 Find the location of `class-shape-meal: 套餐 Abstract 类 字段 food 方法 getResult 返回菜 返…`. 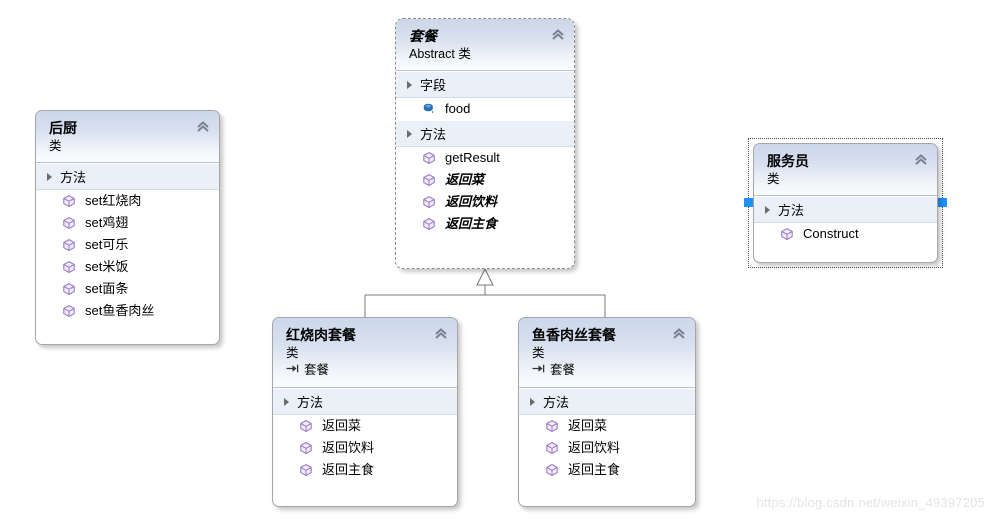

class-shape-meal: 套餐 Abstract 类 字段 food 方法 getResult 返回菜 返… is located at coordinates (485, 143).